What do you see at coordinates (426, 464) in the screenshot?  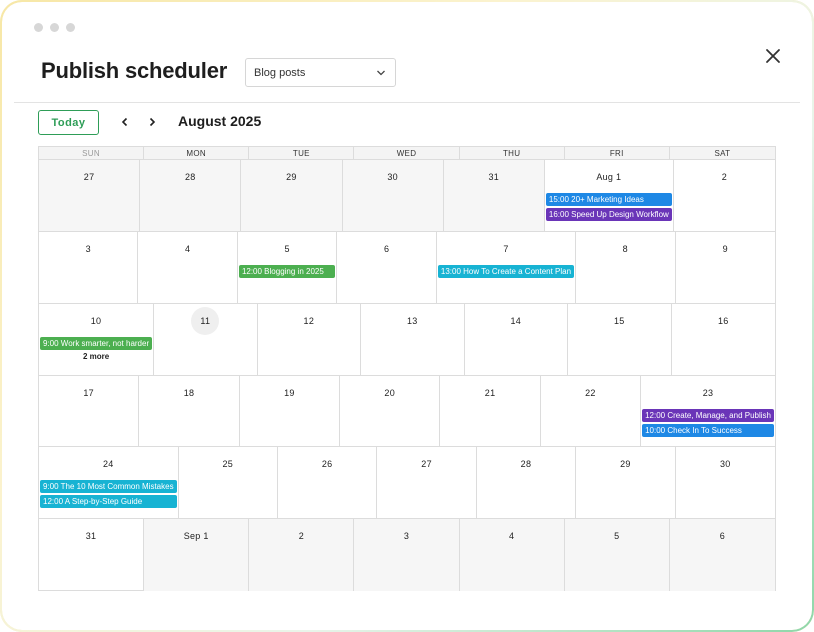 I see `day-number: 27` at bounding box center [426, 464].